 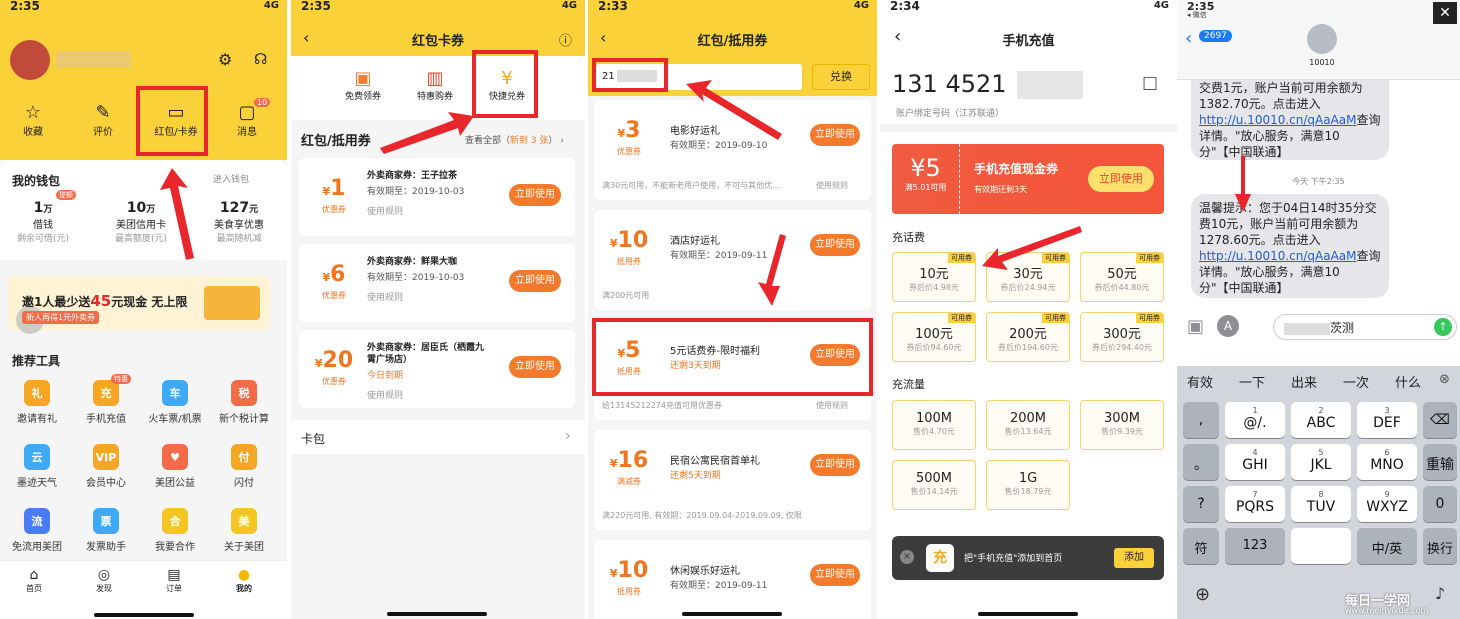 What do you see at coordinates (1200, 381) in the screenshot?
I see `candidate-word: 有效` at bounding box center [1200, 381].